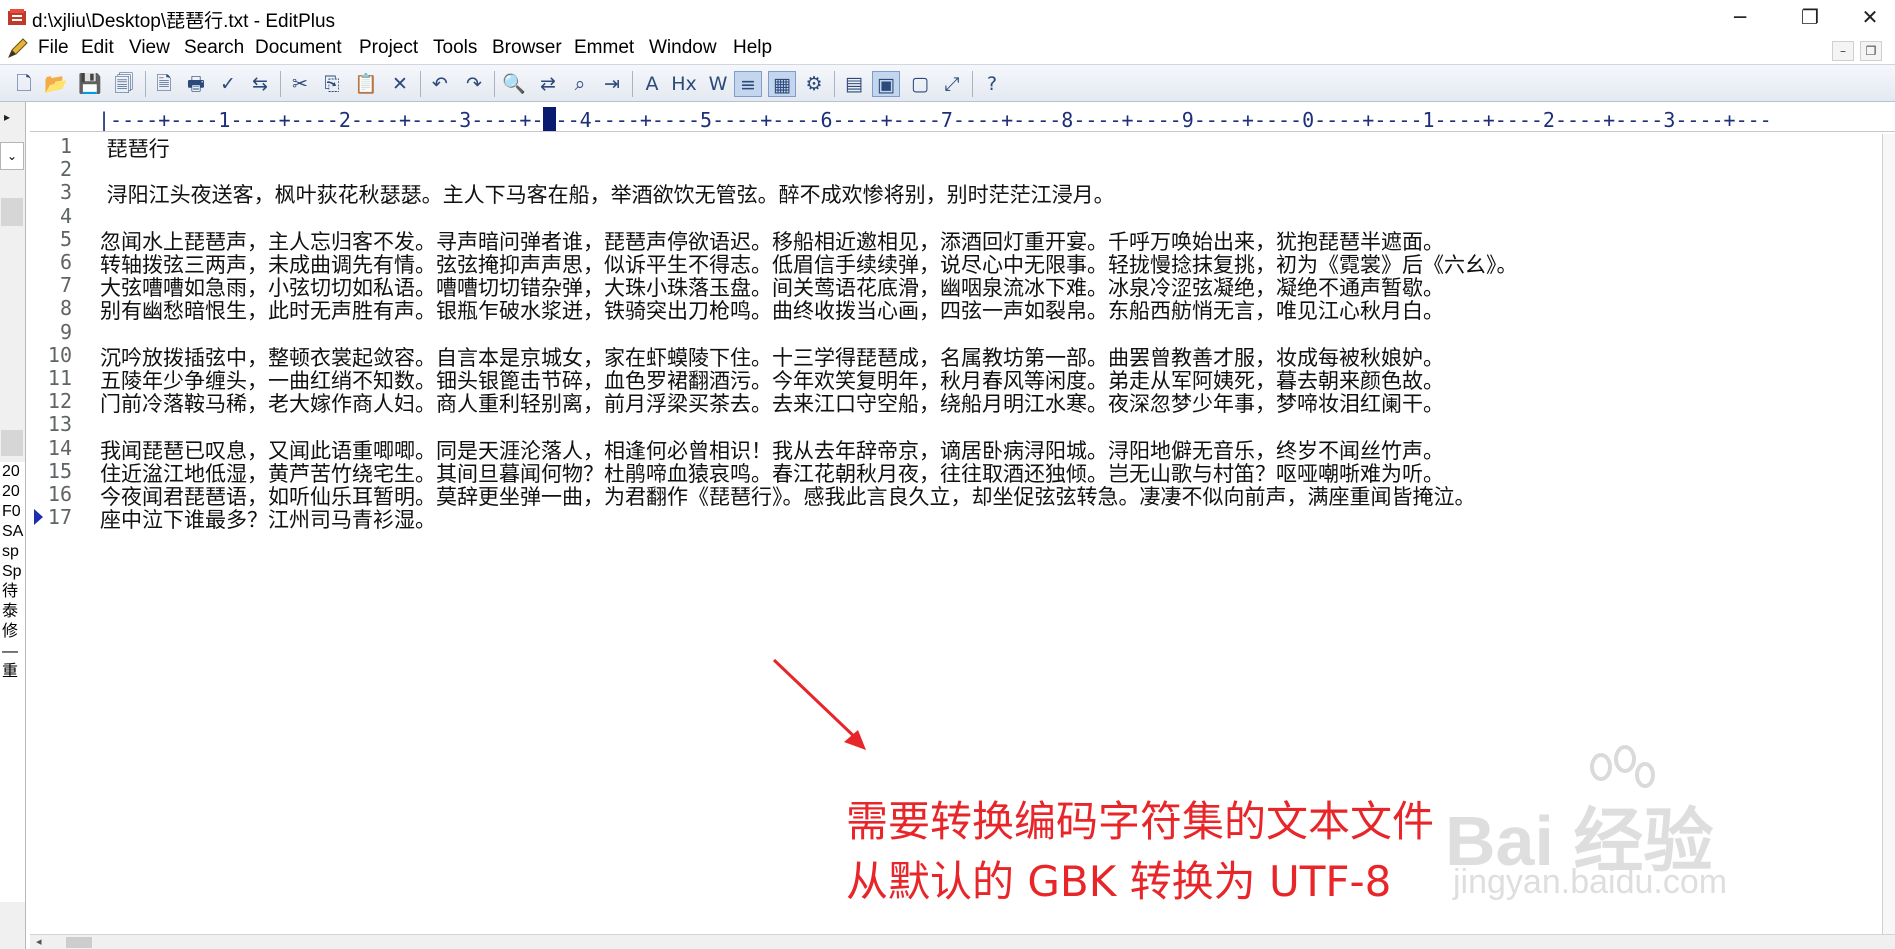  I want to click on mdi-minimize-button: –, so click(1843, 51).